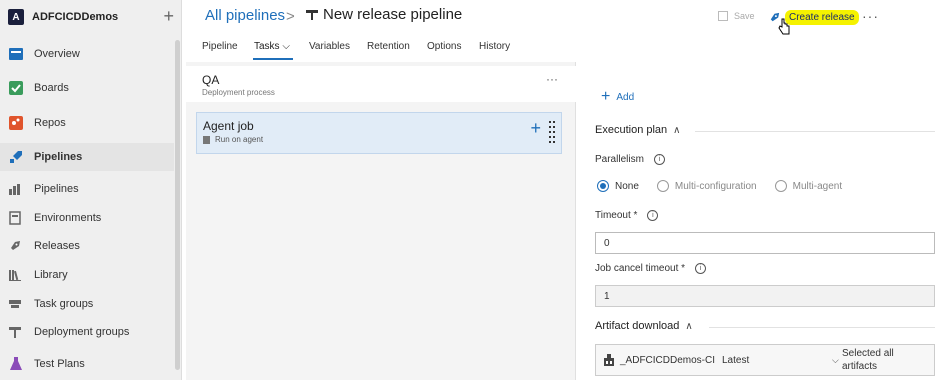 The image size is (936, 380). I want to click on radio-label: None, so click(627, 186).